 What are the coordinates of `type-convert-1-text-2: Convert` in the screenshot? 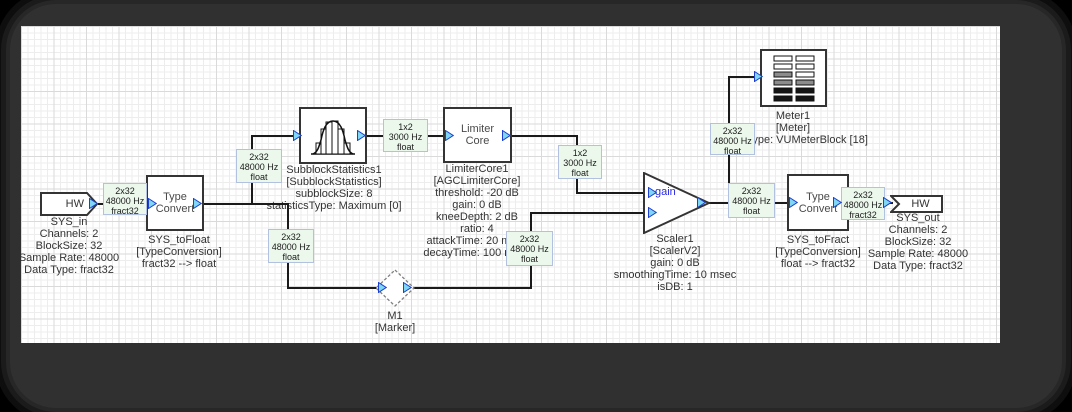 It's located at (175, 209).